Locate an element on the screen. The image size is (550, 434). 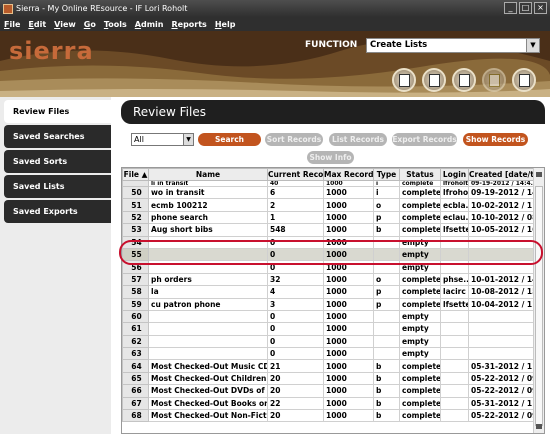
scroll-up-icon is located at coordinates (539, 174).